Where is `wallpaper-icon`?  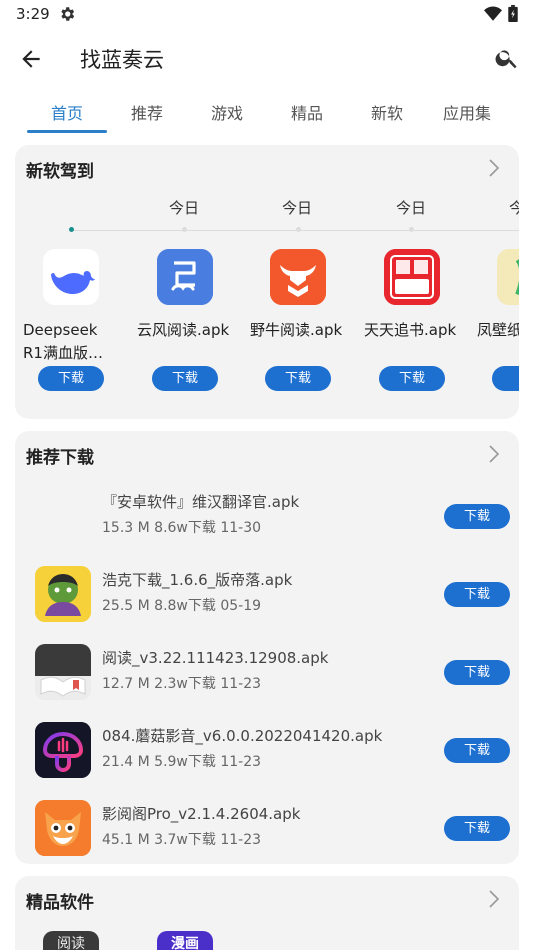 wallpaper-icon is located at coordinates (508, 277).